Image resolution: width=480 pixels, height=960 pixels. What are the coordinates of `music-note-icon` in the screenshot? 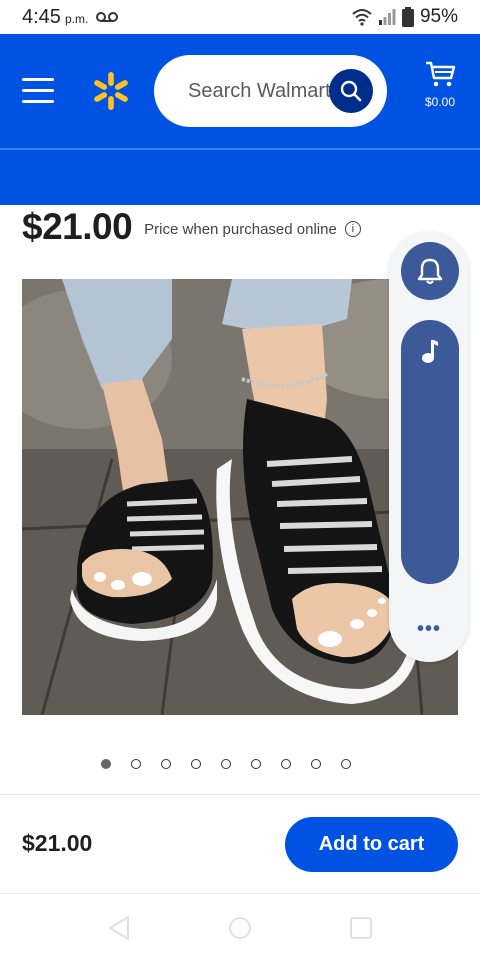 It's located at (430, 351).